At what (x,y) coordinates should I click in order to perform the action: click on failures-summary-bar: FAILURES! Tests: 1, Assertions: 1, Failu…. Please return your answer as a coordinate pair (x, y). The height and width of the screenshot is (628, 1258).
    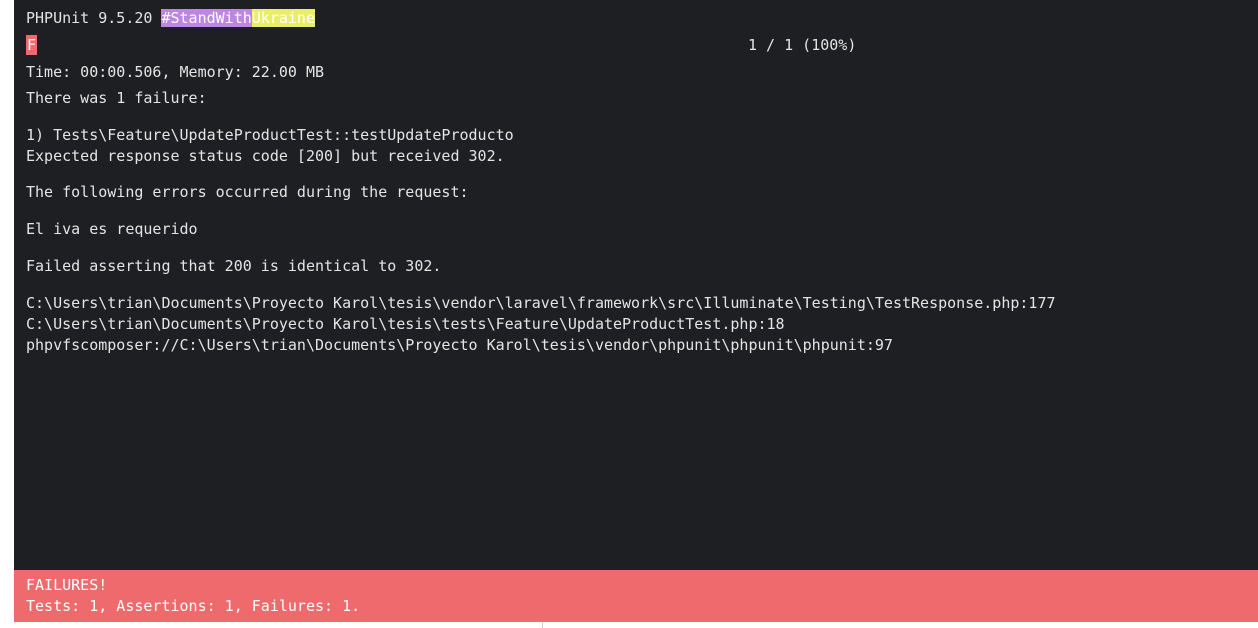
    Looking at the image, I should click on (636, 596).